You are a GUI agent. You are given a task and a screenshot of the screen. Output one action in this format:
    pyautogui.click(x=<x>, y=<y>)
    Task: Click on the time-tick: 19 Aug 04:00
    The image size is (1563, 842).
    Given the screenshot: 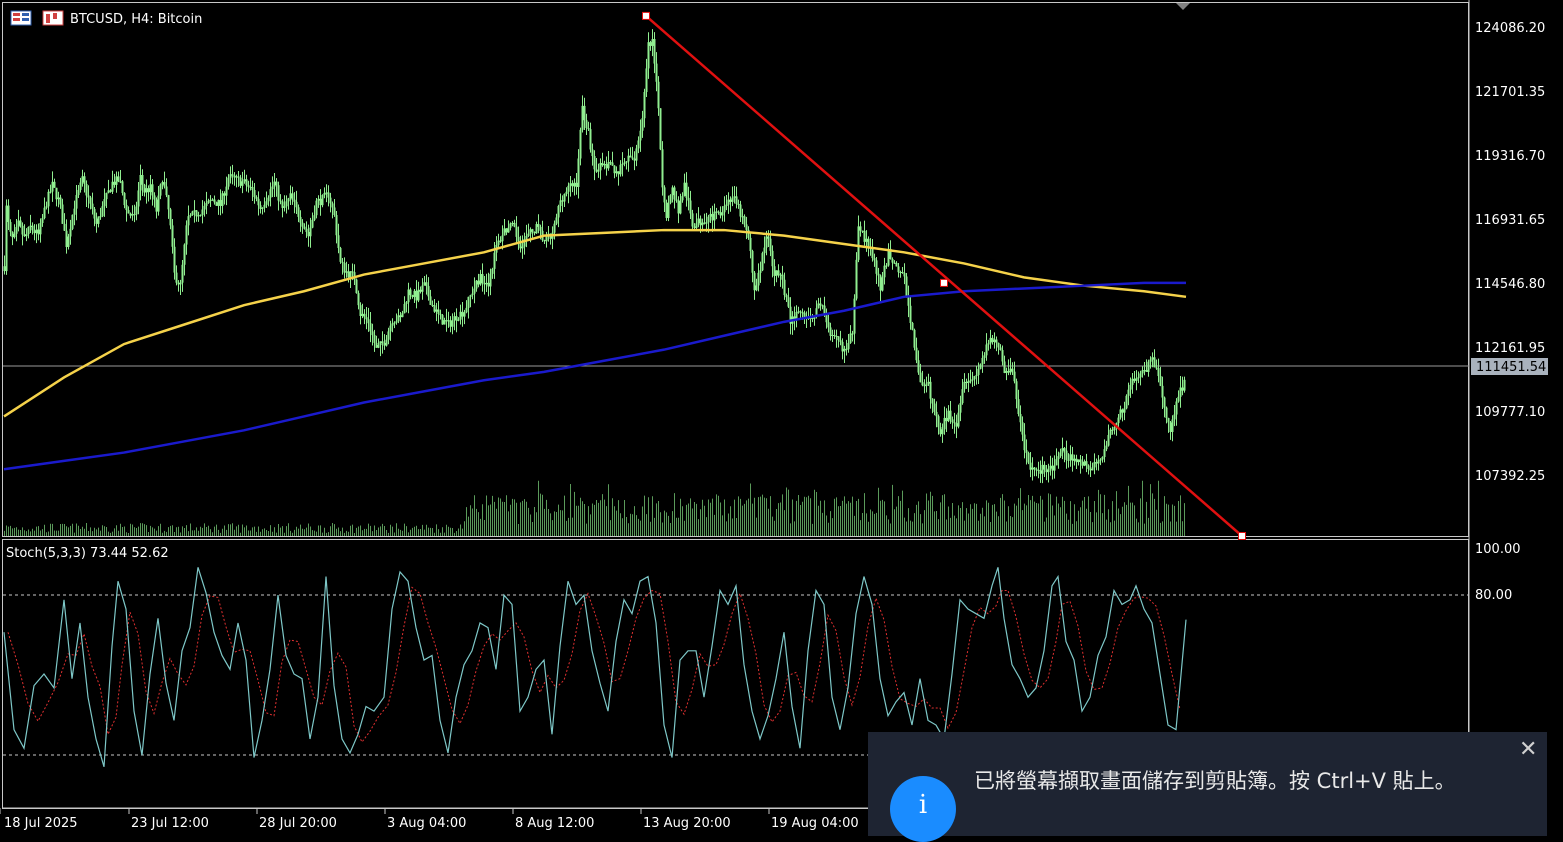 What is the action you would take?
    pyautogui.click(x=815, y=823)
    